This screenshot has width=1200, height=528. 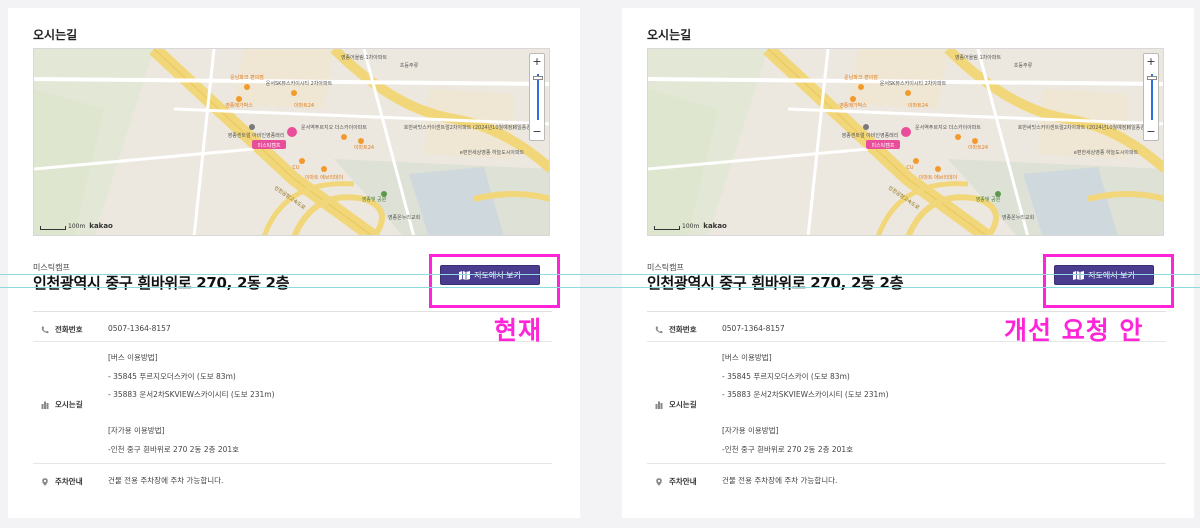 What do you see at coordinates (518, 330) in the screenshot?
I see `annotation-current: 현재` at bounding box center [518, 330].